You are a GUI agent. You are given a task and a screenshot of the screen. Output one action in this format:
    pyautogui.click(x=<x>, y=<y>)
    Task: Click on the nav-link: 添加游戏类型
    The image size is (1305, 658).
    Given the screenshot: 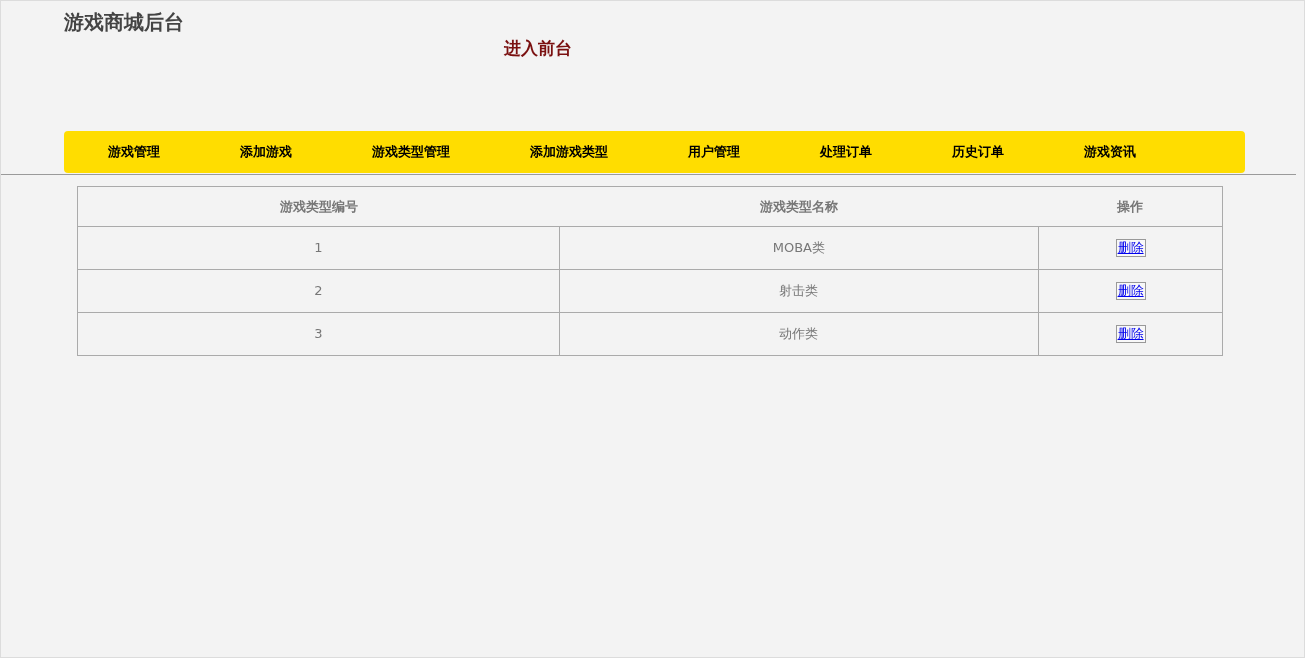 What is the action you would take?
    pyautogui.click(x=569, y=152)
    